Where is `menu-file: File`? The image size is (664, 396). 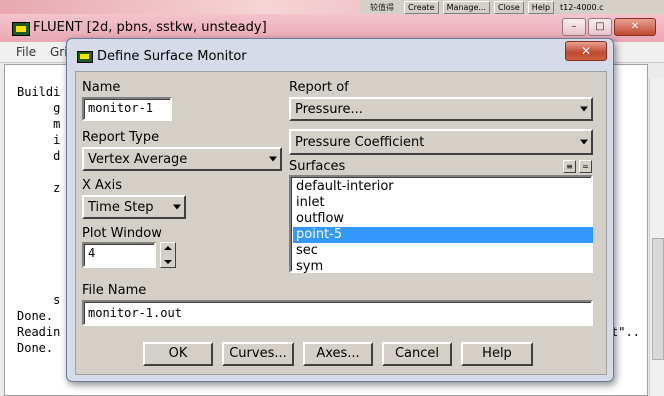
menu-file: File is located at coordinates (26, 52).